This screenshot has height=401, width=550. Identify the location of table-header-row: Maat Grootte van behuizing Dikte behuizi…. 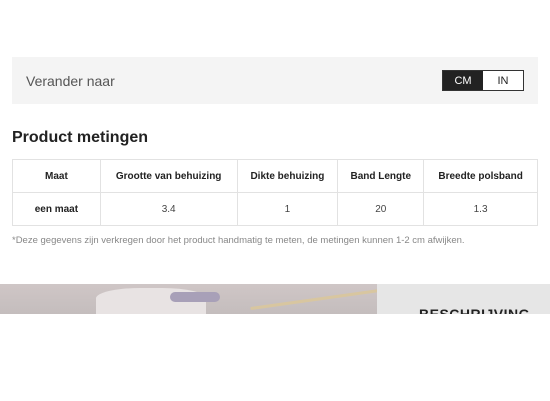
(275, 176).